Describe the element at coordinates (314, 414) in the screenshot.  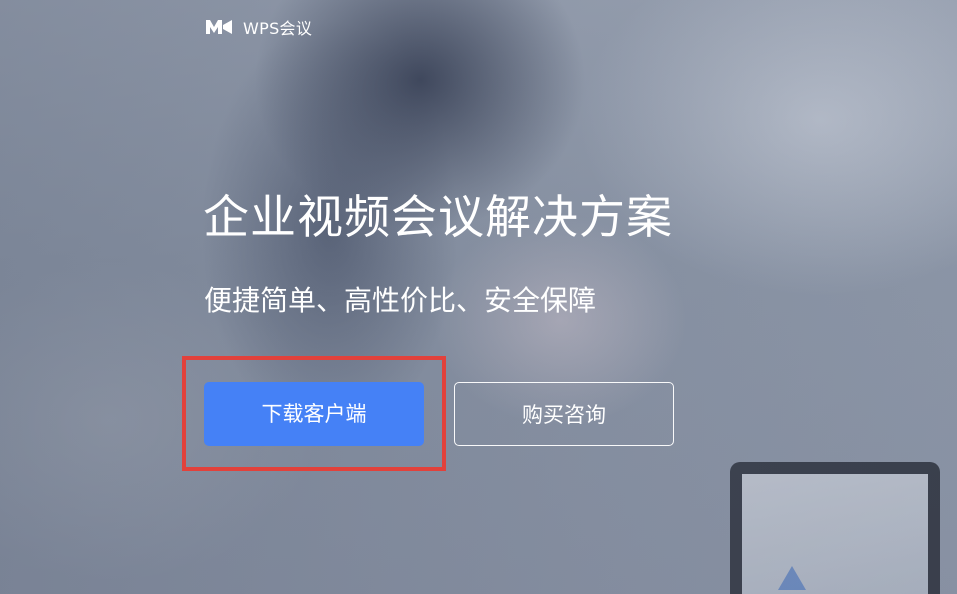
I see `download-client-button: 下载客户端` at that location.